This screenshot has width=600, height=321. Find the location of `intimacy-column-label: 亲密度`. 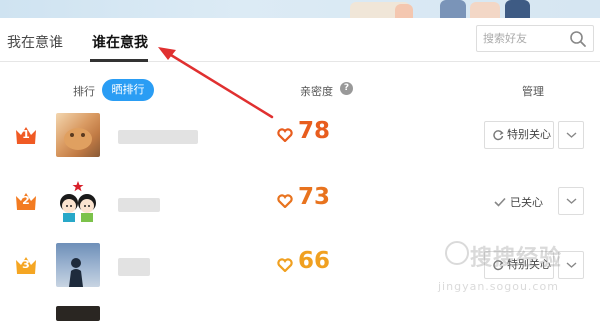

intimacy-column-label: 亲密度 is located at coordinates (316, 91).